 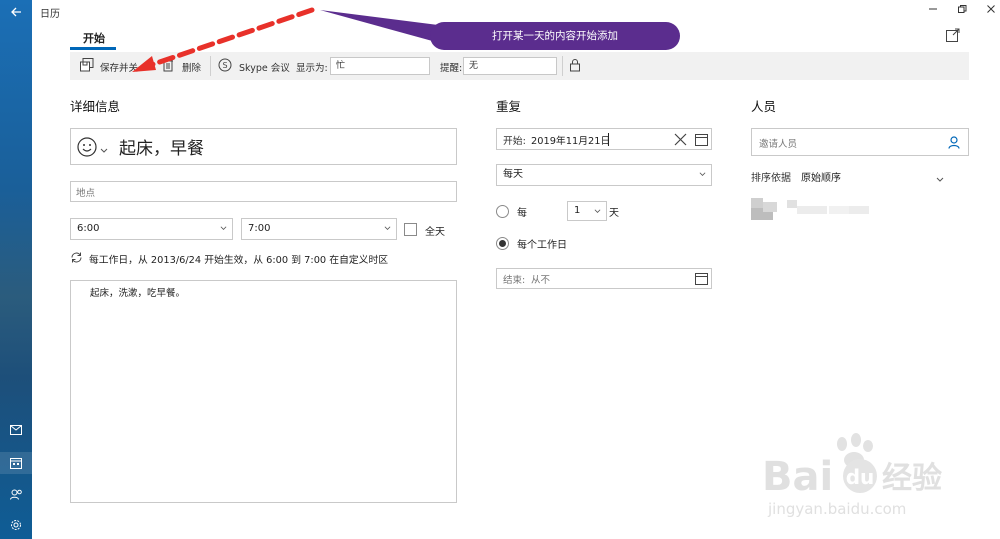 What do you see at coordinates (778, 144) in the screenshot?
I see `invite-placeholder: 邀请人员` at bounding box center [778, 144].